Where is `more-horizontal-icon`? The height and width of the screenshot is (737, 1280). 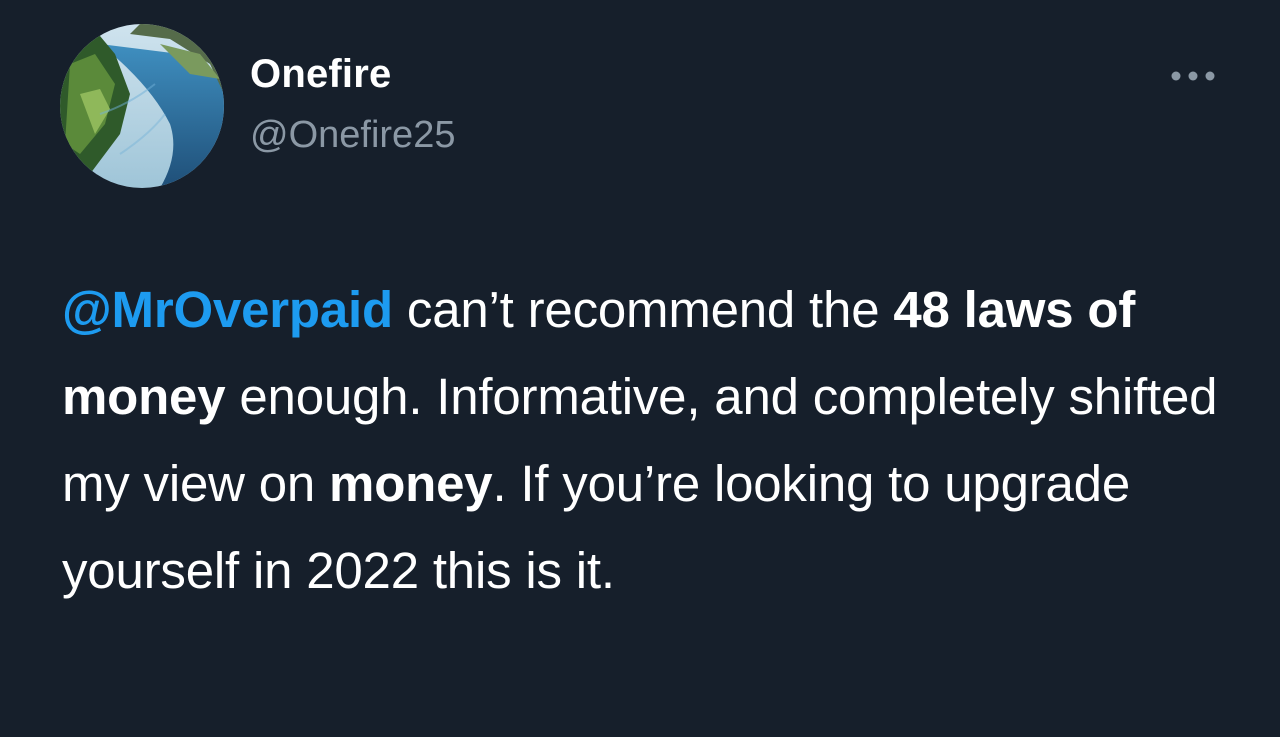
more-horizontal-icon is located at coordinates (1193, 76).